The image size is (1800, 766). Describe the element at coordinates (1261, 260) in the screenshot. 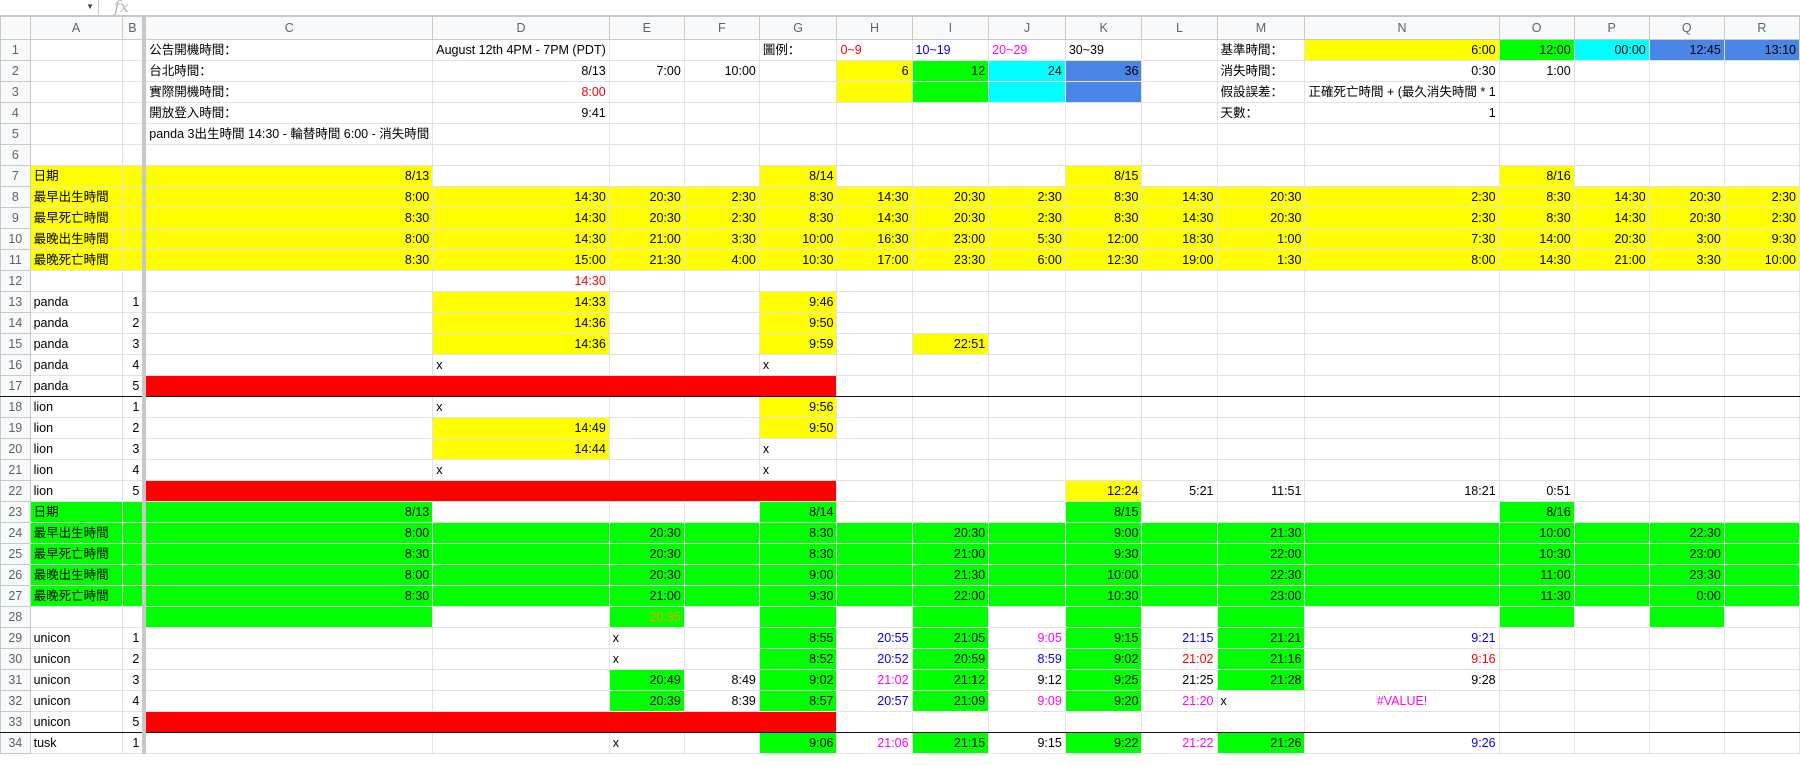

I see `cell: 1:30` at that location.